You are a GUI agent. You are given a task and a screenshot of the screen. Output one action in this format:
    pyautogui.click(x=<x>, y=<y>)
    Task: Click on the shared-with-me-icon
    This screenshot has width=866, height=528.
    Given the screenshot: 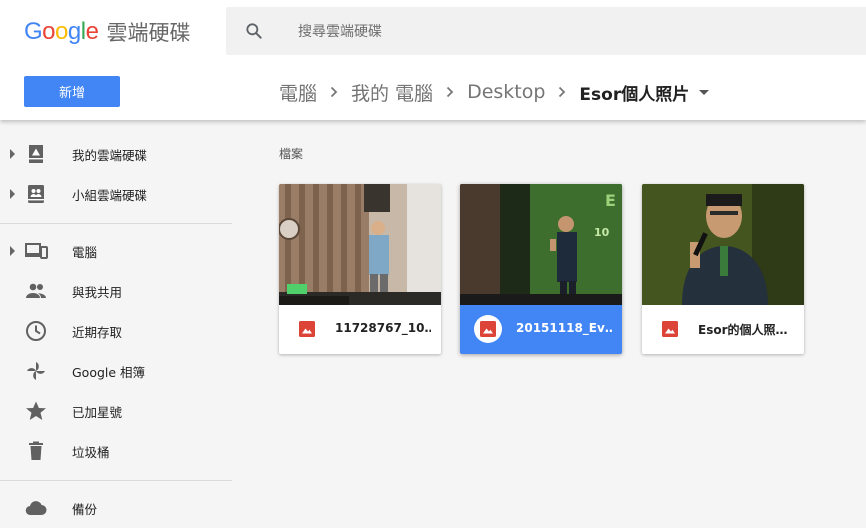 What is the action you would take?
    pyautogui.click(x=36, y=290)
    